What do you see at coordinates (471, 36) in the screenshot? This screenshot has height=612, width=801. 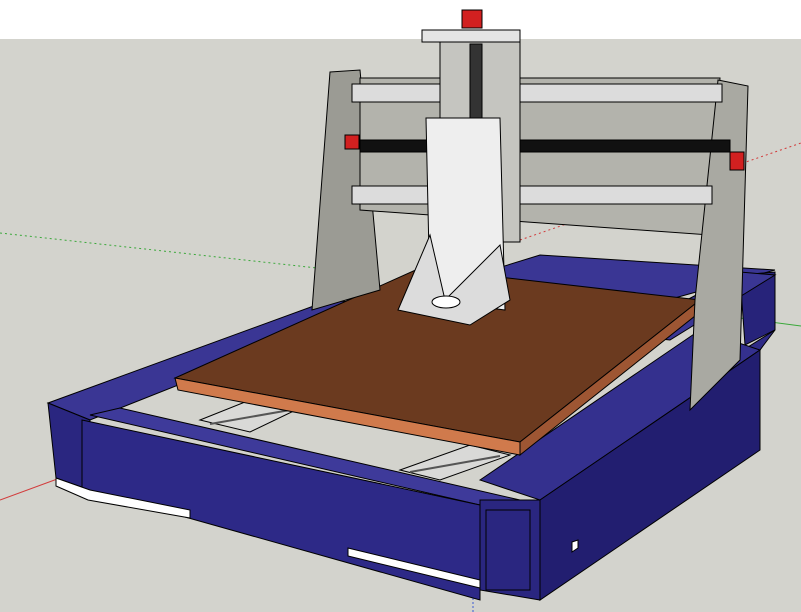 I see `z-axis-top-plate` at bounding box center [471, 36].